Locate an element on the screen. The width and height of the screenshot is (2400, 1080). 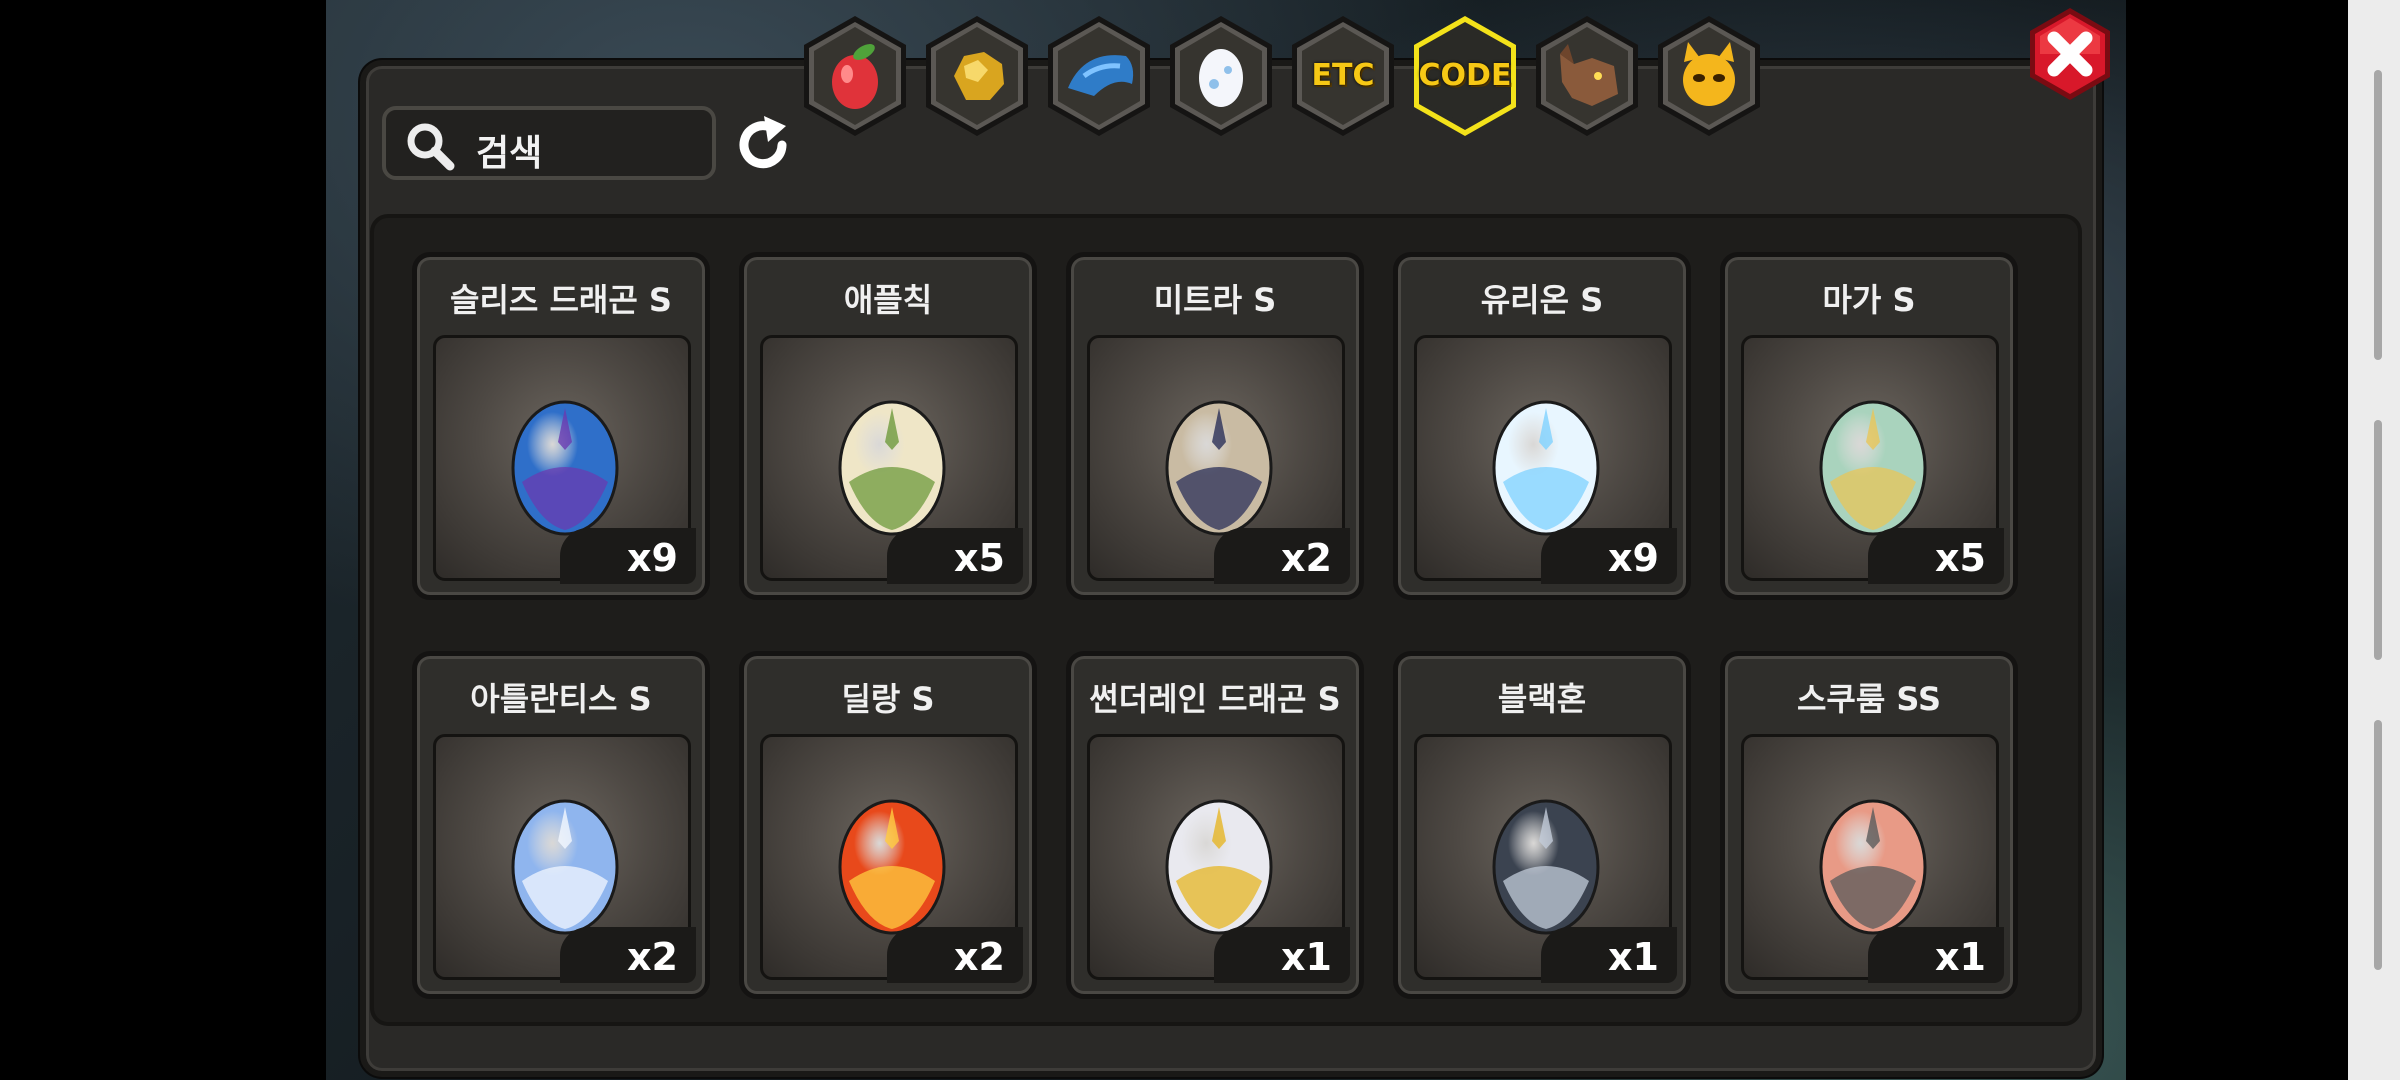
search-placeholder: 검색 is located at coordinates (509, 153).